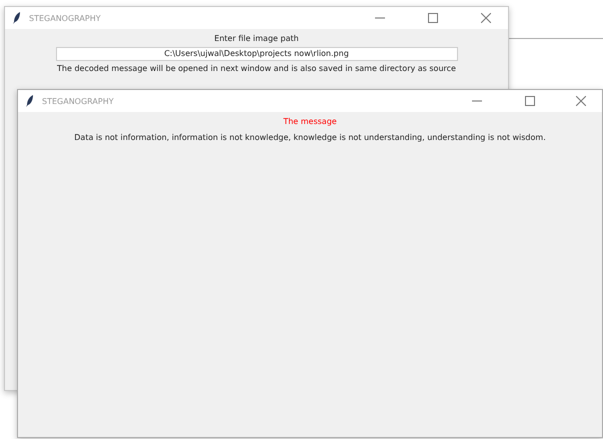 The image size is (603, 439). Describe the element at coordinates (310, 122) in the screenshot. I see `message-heading: The message` at that location.